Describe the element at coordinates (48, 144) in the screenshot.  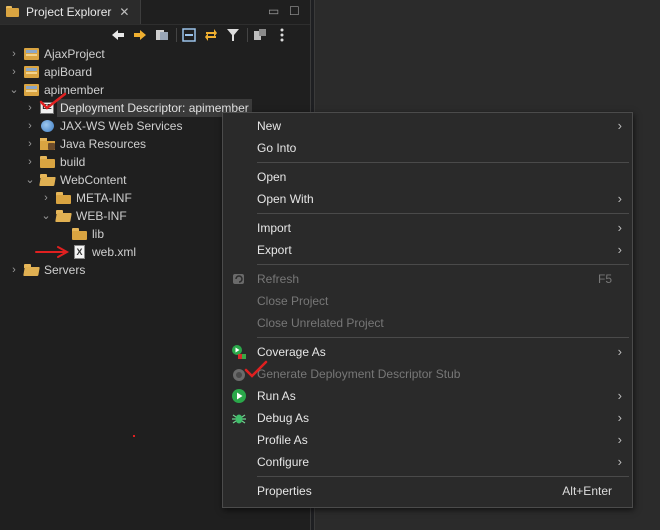
I see `java-resources-icon` at that location.